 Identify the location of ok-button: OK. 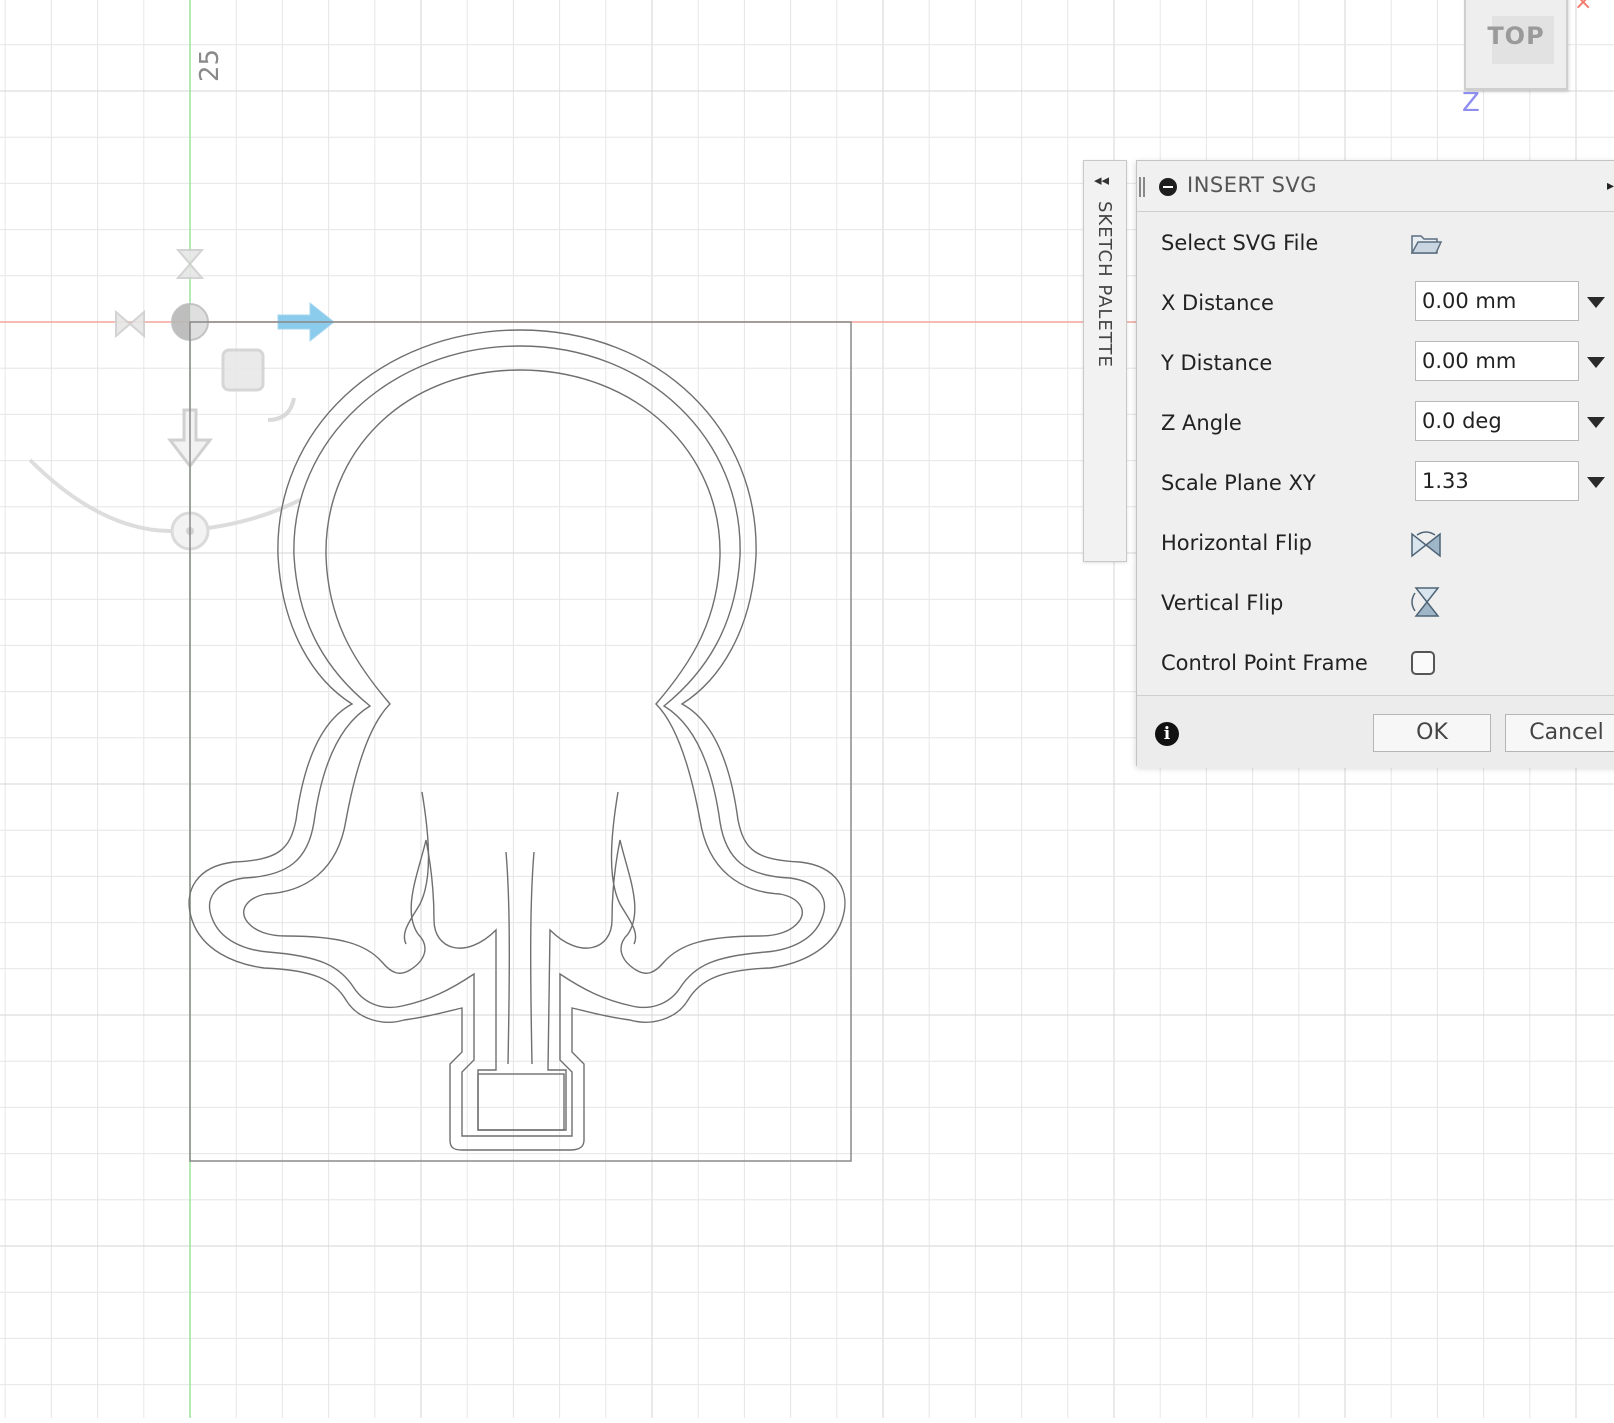
(1432, 733).